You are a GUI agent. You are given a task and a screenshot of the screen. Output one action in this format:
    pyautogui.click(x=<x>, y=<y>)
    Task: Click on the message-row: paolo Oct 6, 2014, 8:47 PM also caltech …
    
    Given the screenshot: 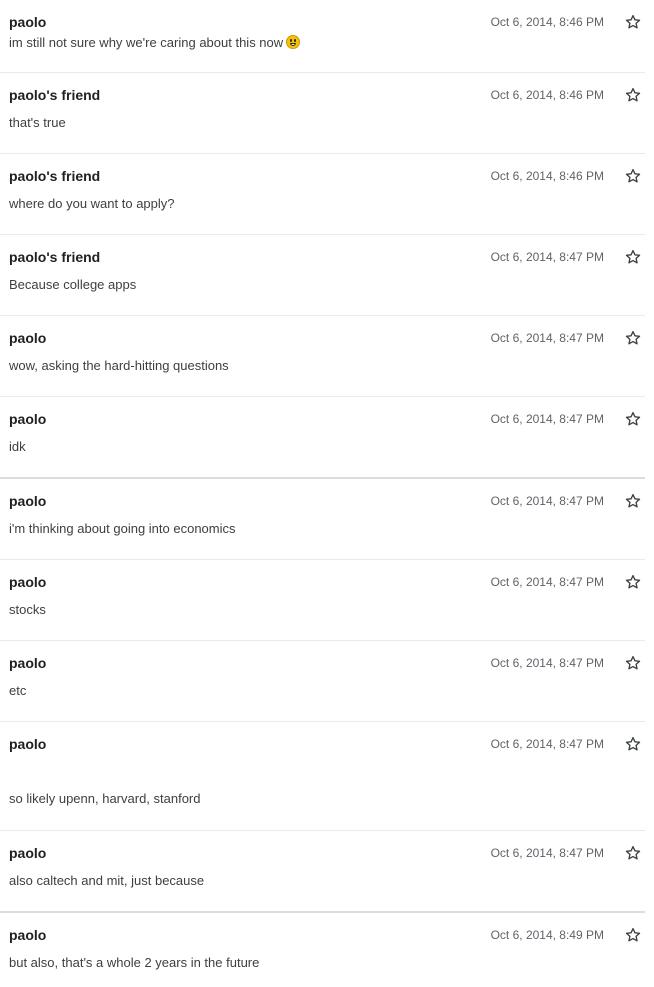 What is the action you would take?
    pyautogui.click(x=322, y=872)
    